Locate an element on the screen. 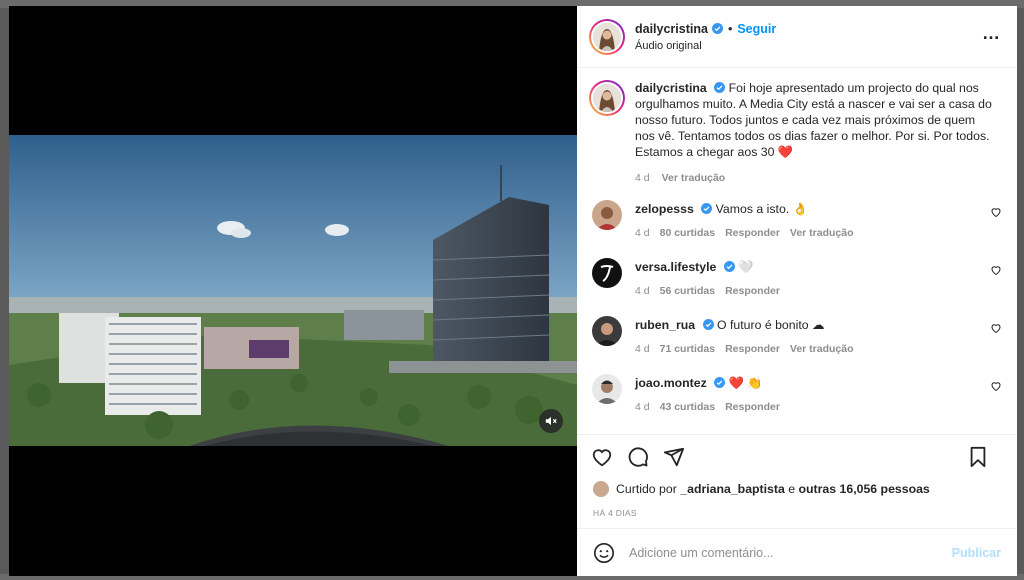 The image size is (1024, 580). caption-author-avatar is located at coordinates (607, 98).